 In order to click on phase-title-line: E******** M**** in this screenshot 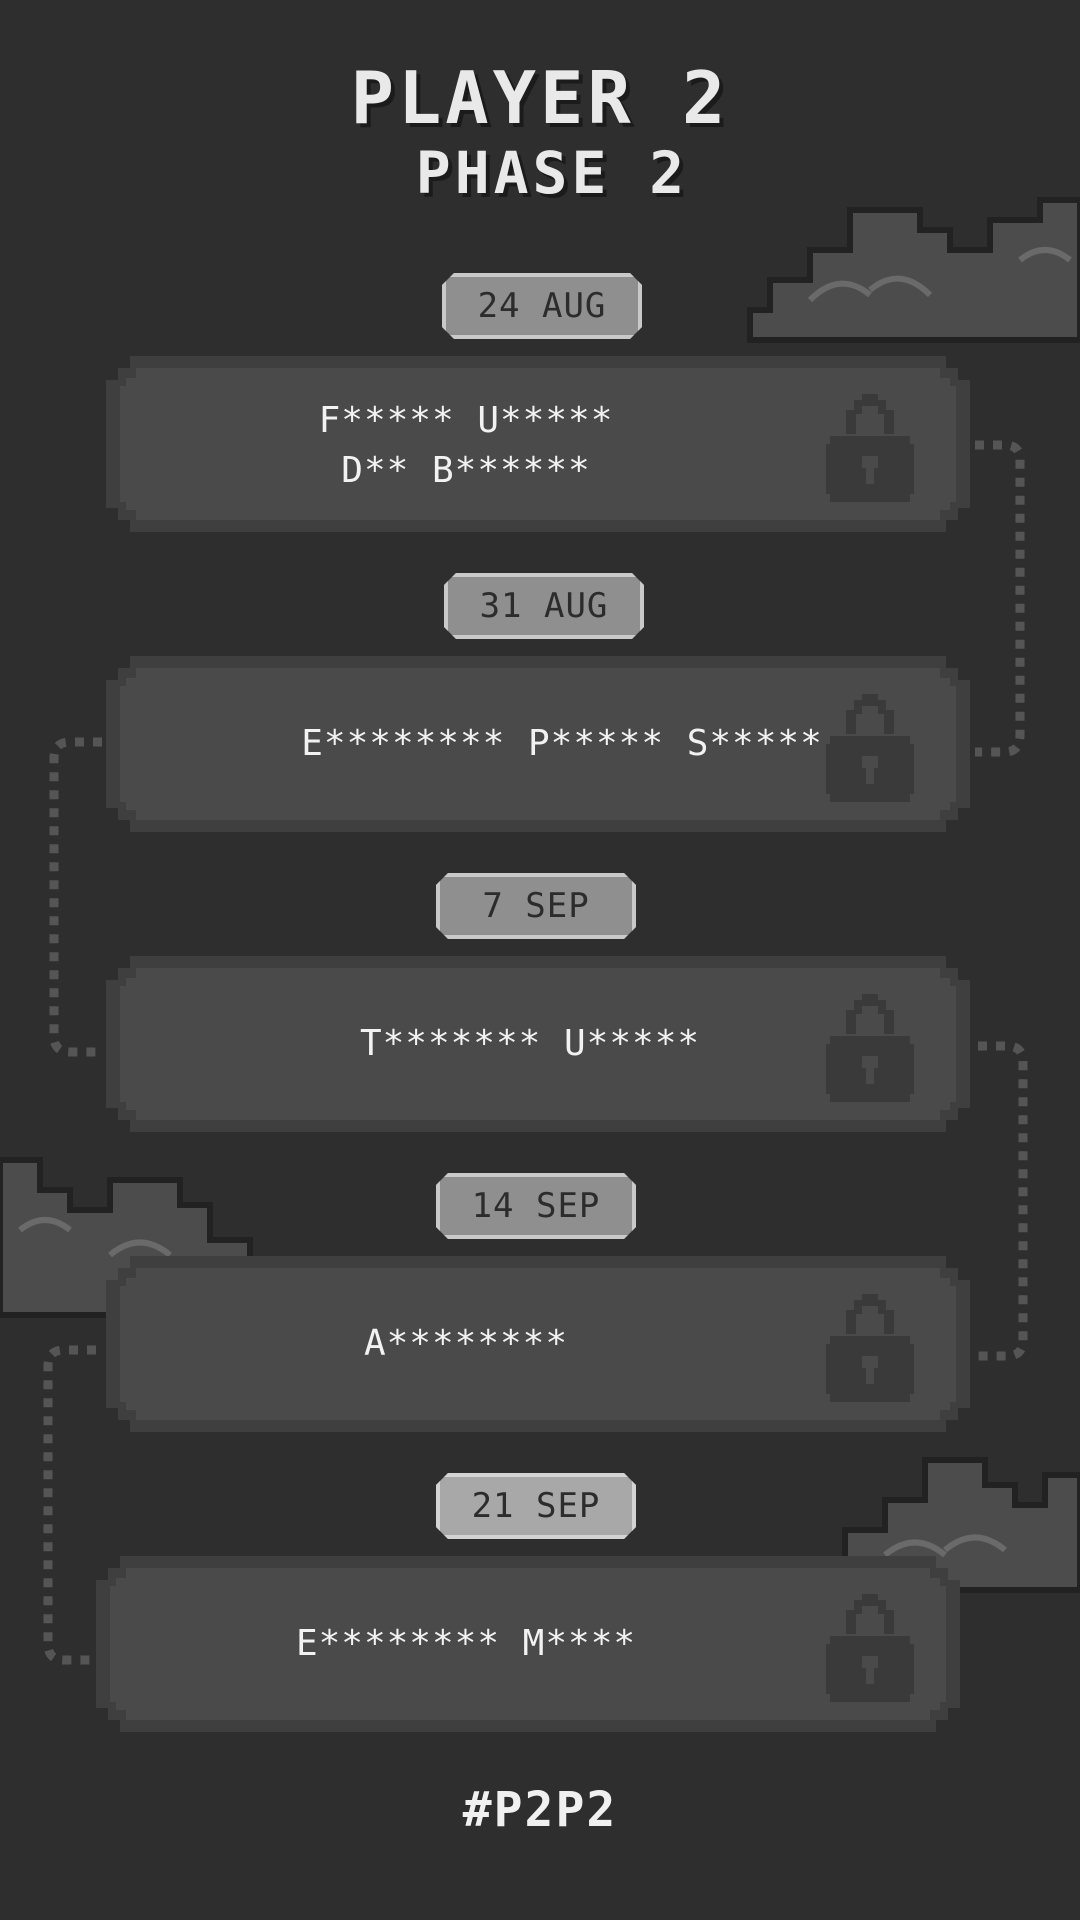, I will do `click(466, 1643)`.